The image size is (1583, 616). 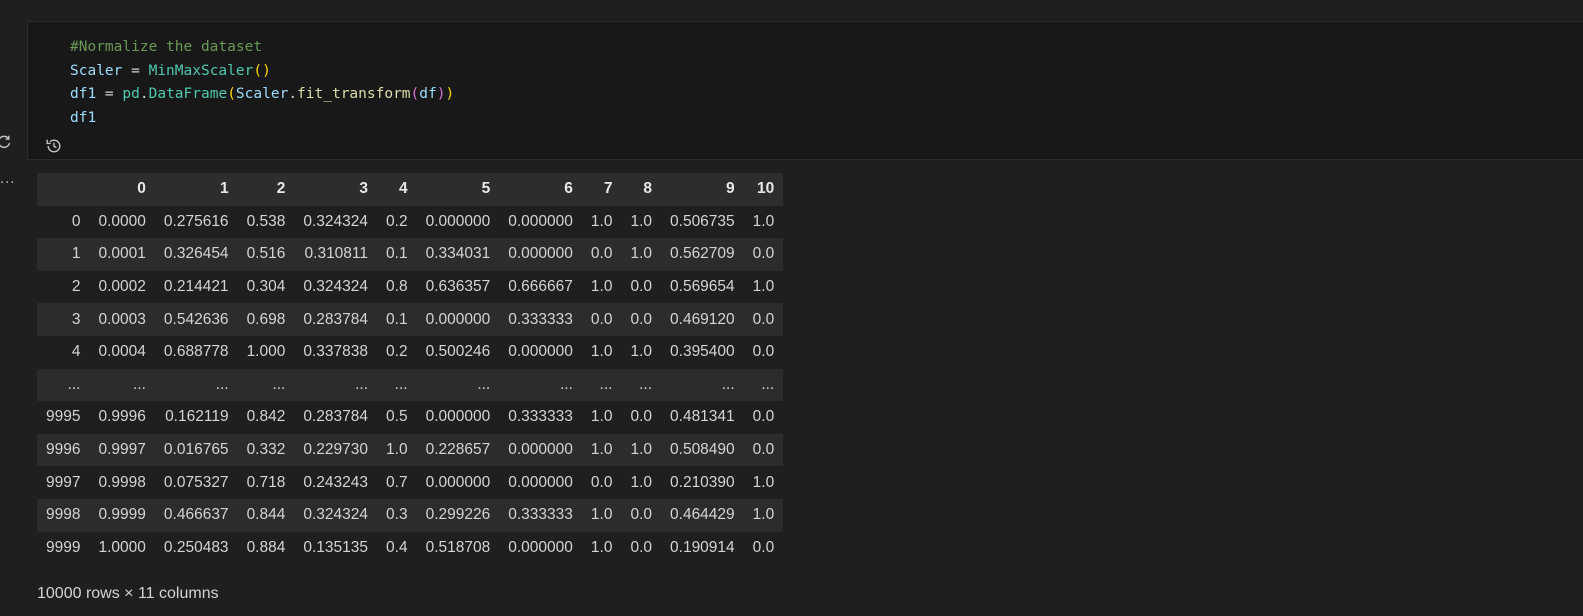 I want to click on table-cell: 0.0002, so click(x=122, y=287).